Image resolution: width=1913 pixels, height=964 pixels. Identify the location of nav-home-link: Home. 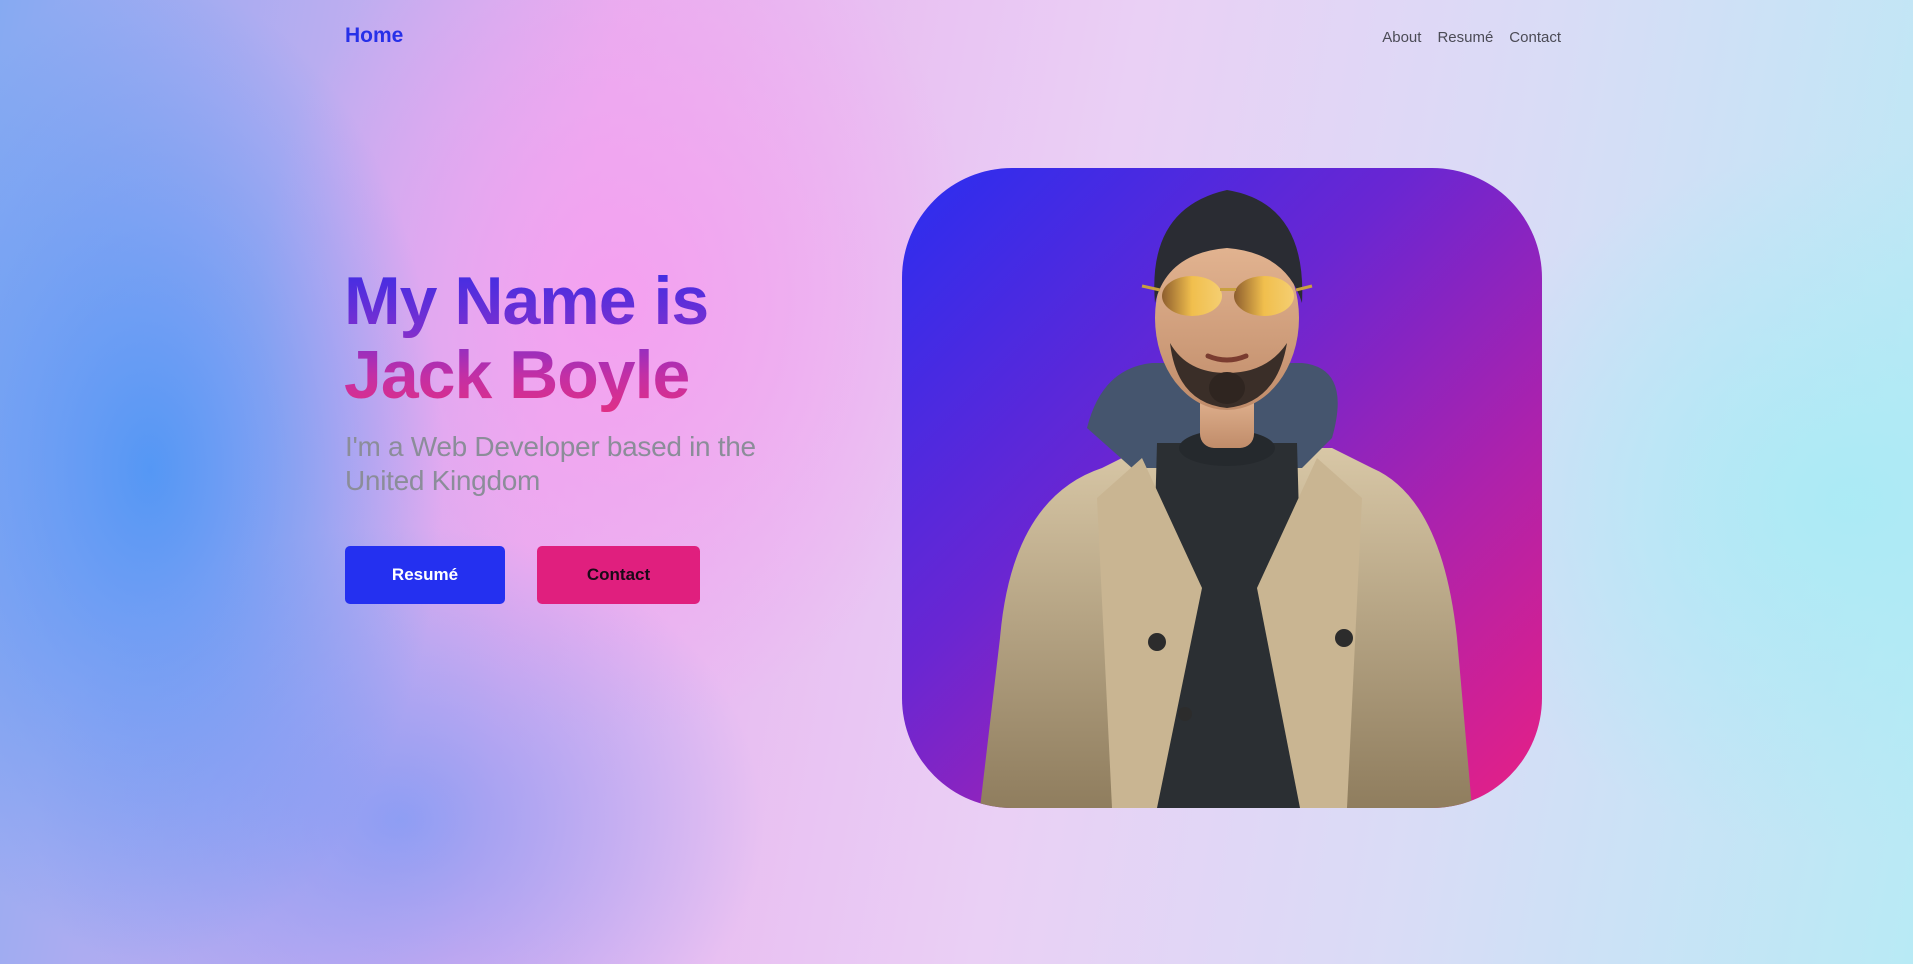
(374, 36).